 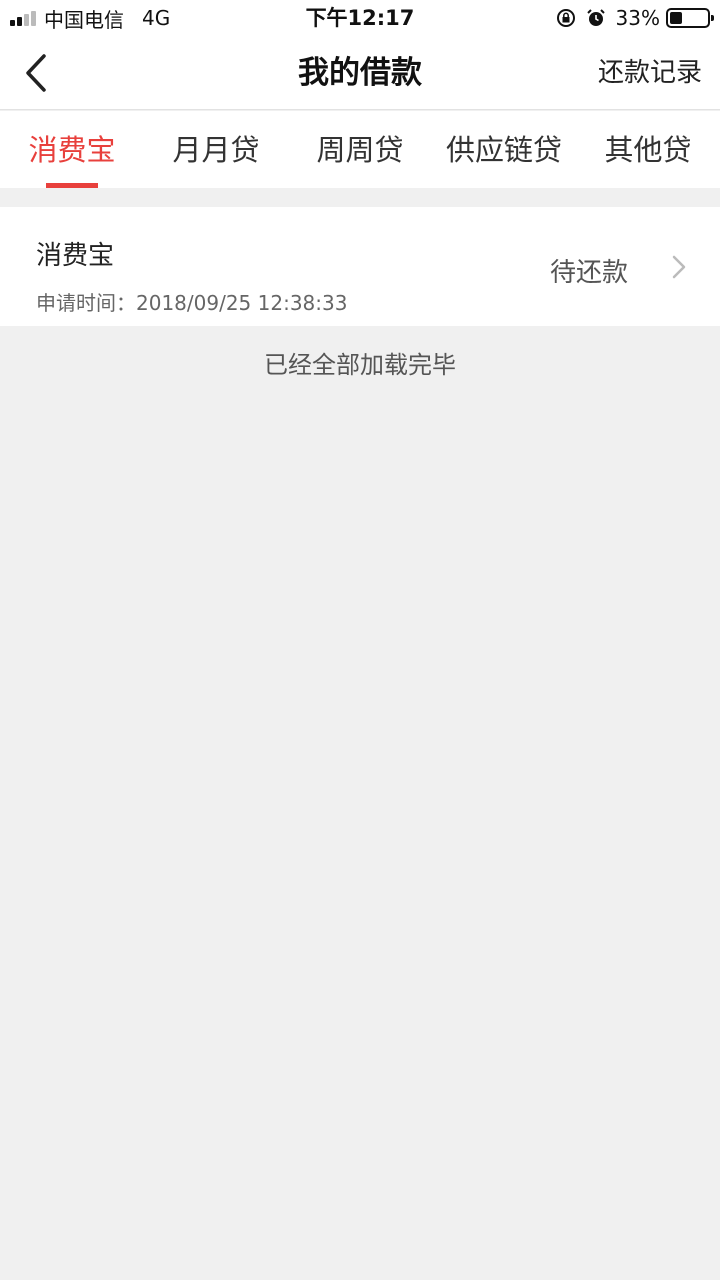 What do you see at coordinates (72, 149) in the screenshot?
I see `tab-xiaofeibao: 消费宝` at bounding box center [72, 149].